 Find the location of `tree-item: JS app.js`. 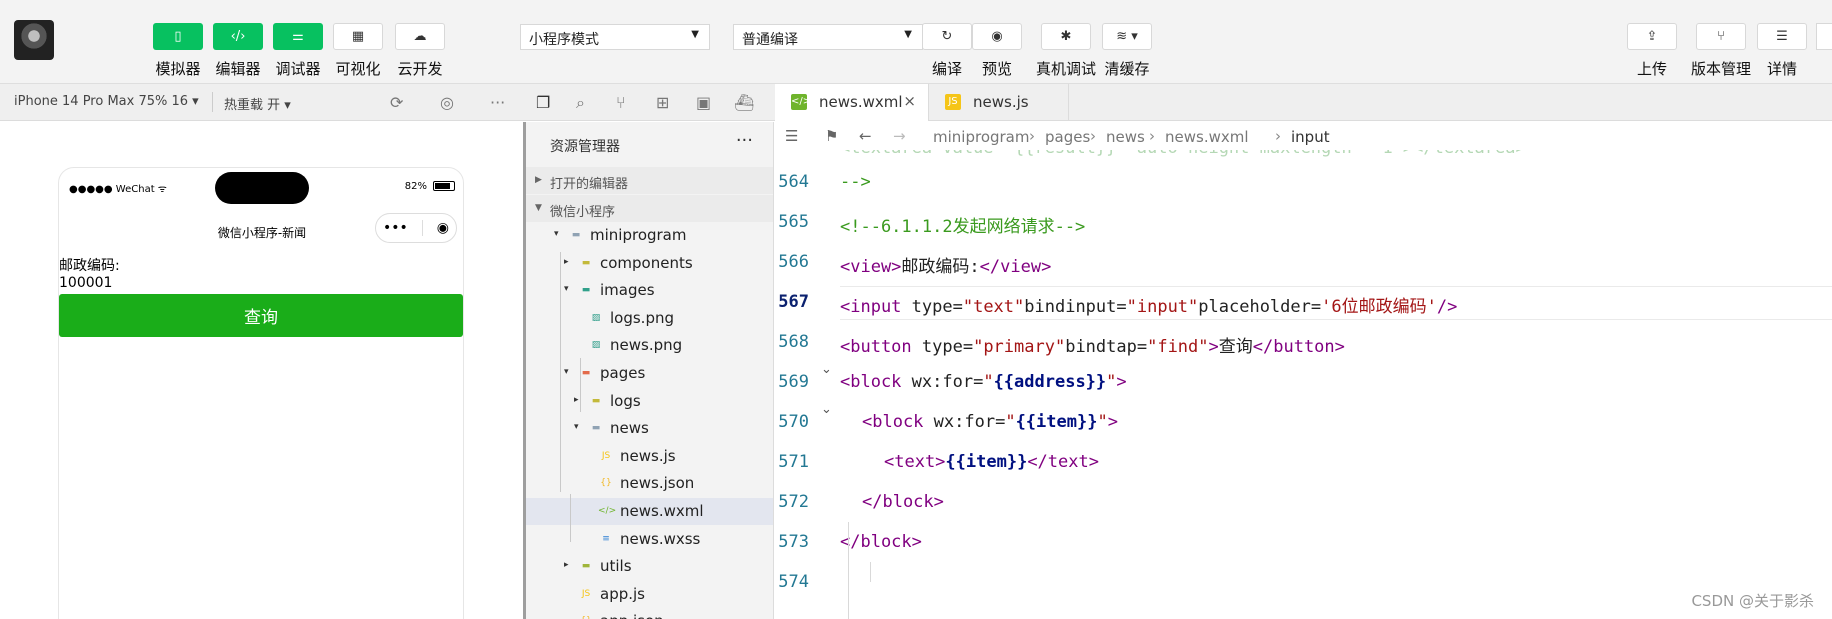

tree-item: JS app.js is located at coordinates (649, 594).